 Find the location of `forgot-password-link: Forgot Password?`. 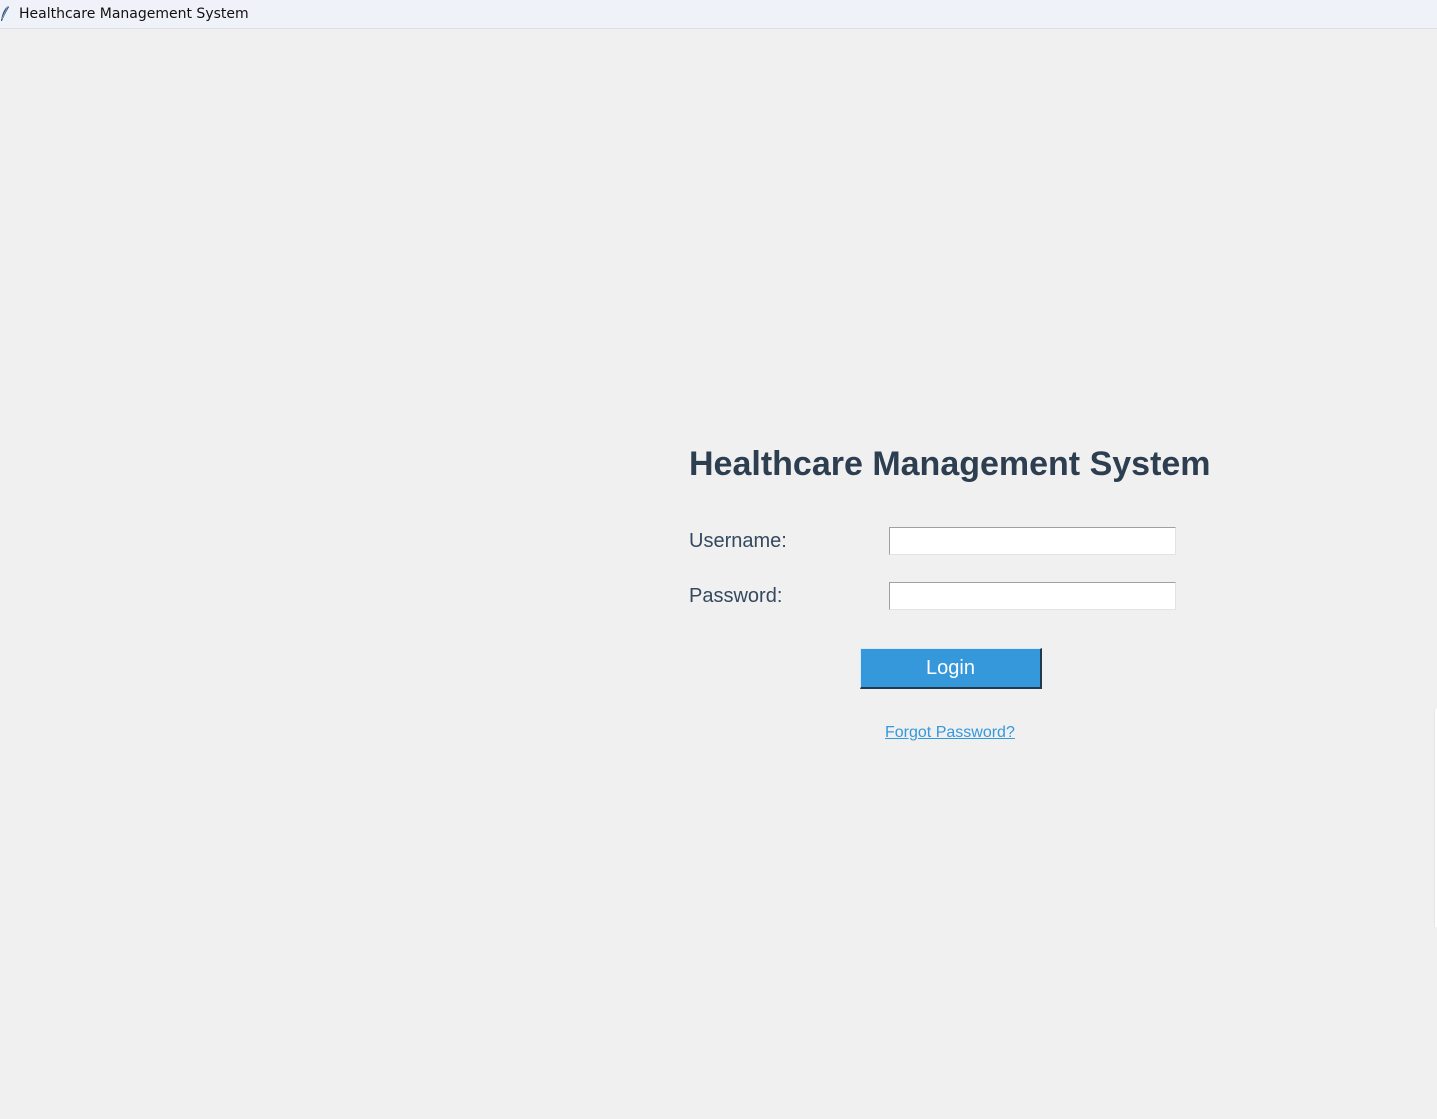

forgot-password-link: Forgot Password? is located at coordinates (950, 733).